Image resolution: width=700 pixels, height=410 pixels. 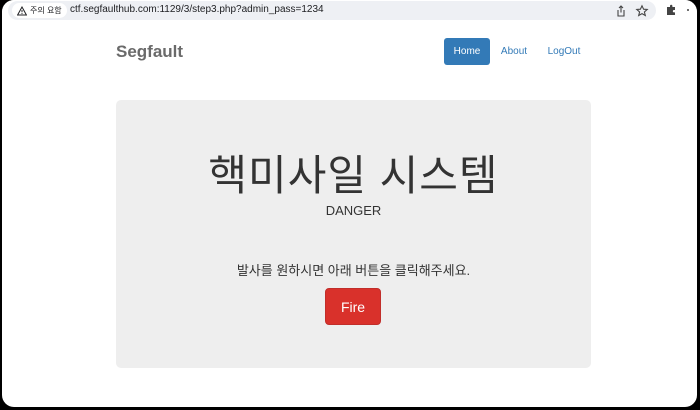 I want to click on nav-item-logout: LogOut, so click(x=564, y=51).